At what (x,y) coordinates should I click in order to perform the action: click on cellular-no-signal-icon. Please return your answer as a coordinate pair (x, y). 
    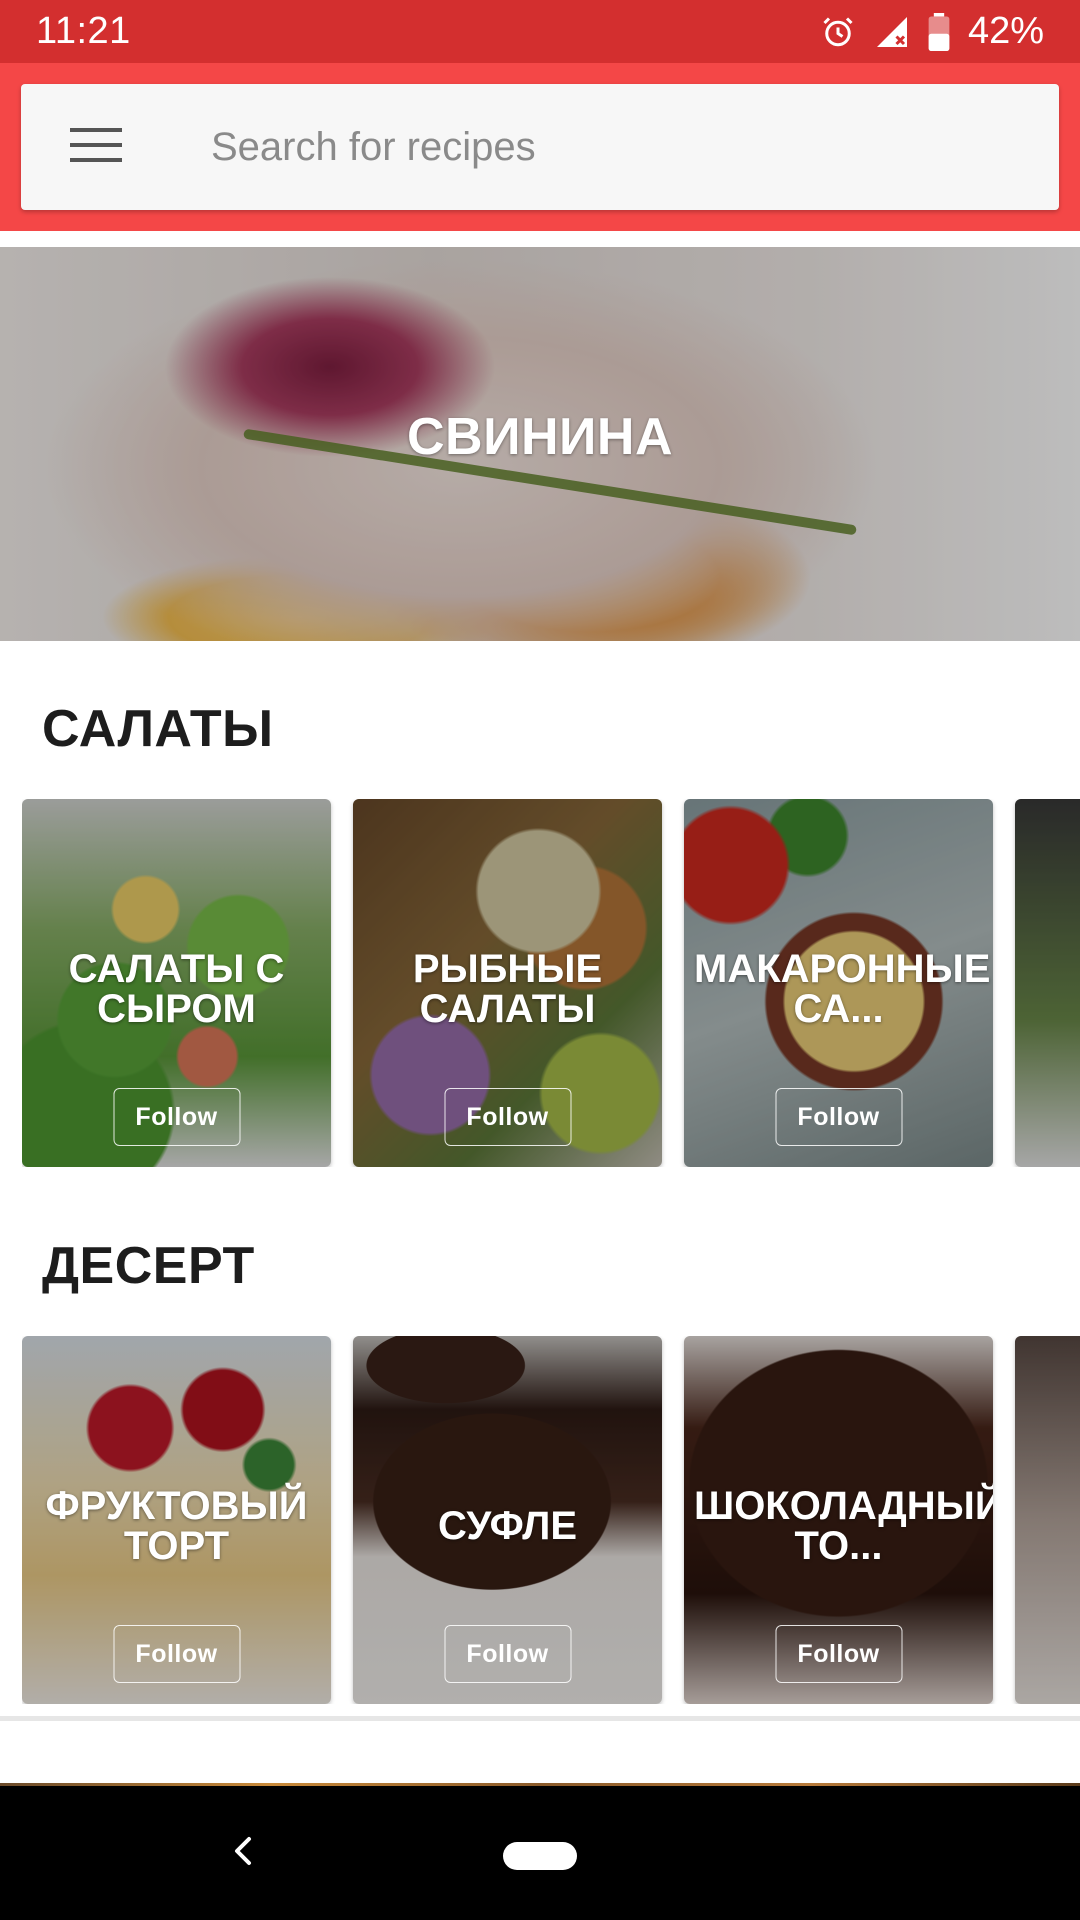
    Looking at the image, I should click on (892, 32).